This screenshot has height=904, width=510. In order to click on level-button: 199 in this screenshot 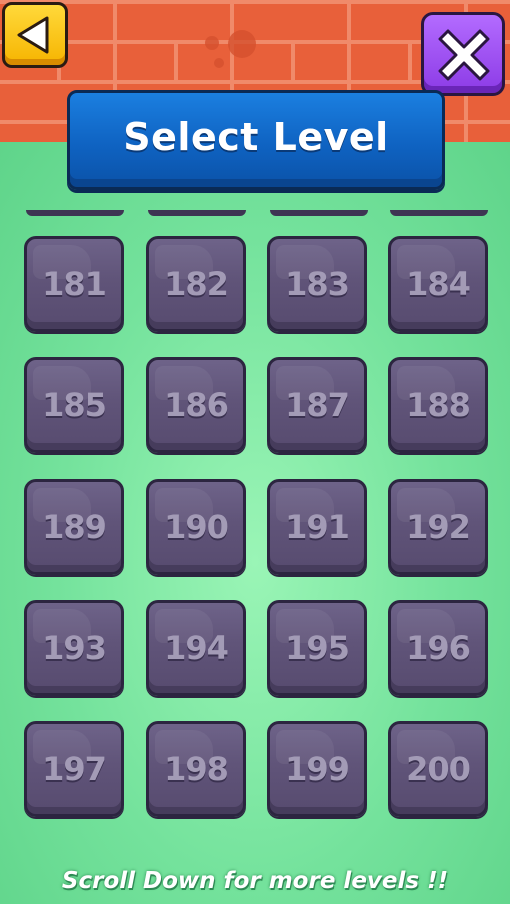, I will do `click(317, 769)`.